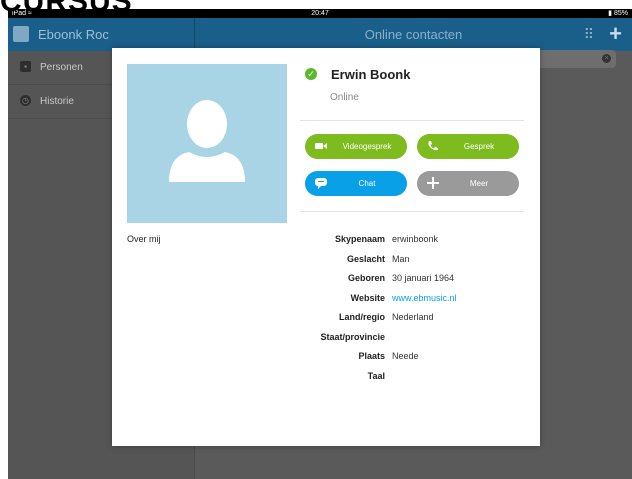 The height and width of the screenshot is (479, 632). What do you see at coordinates (388, 356) in the screenshot?
I see `detail-row-city: Plaats Neede` at bounding box center [388, 356].